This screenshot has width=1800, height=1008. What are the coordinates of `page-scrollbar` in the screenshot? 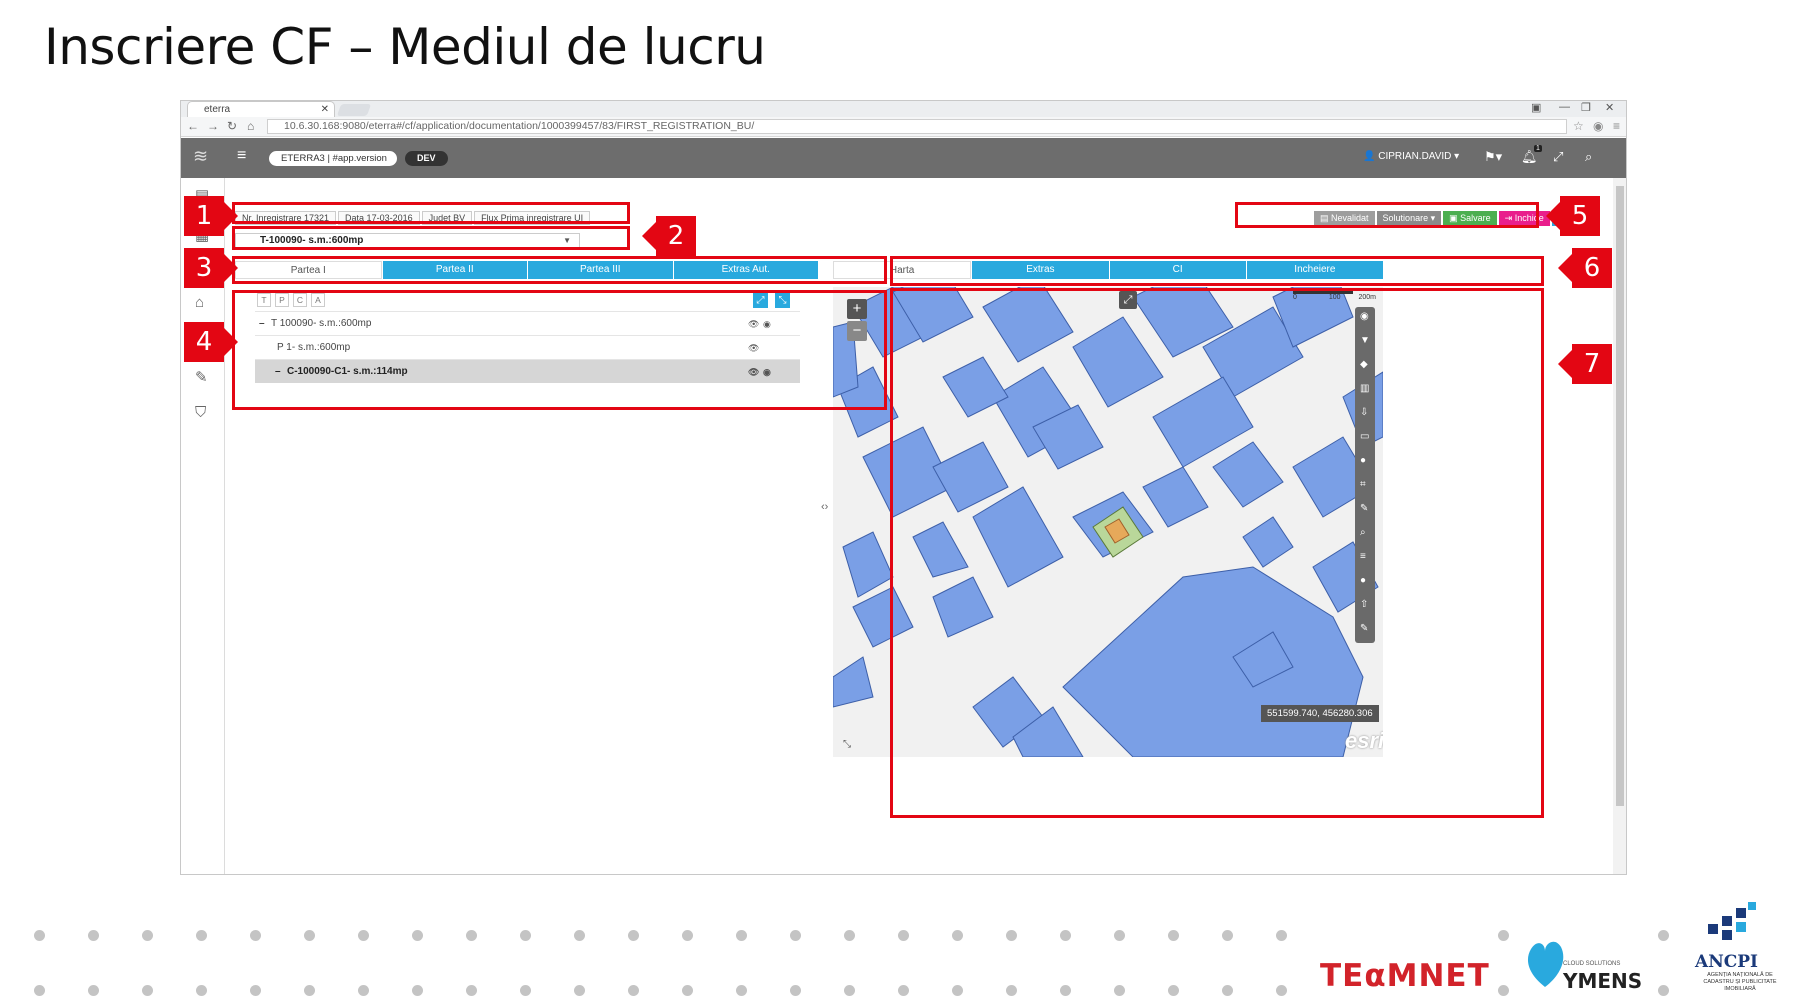 It's located at (1619, 526).